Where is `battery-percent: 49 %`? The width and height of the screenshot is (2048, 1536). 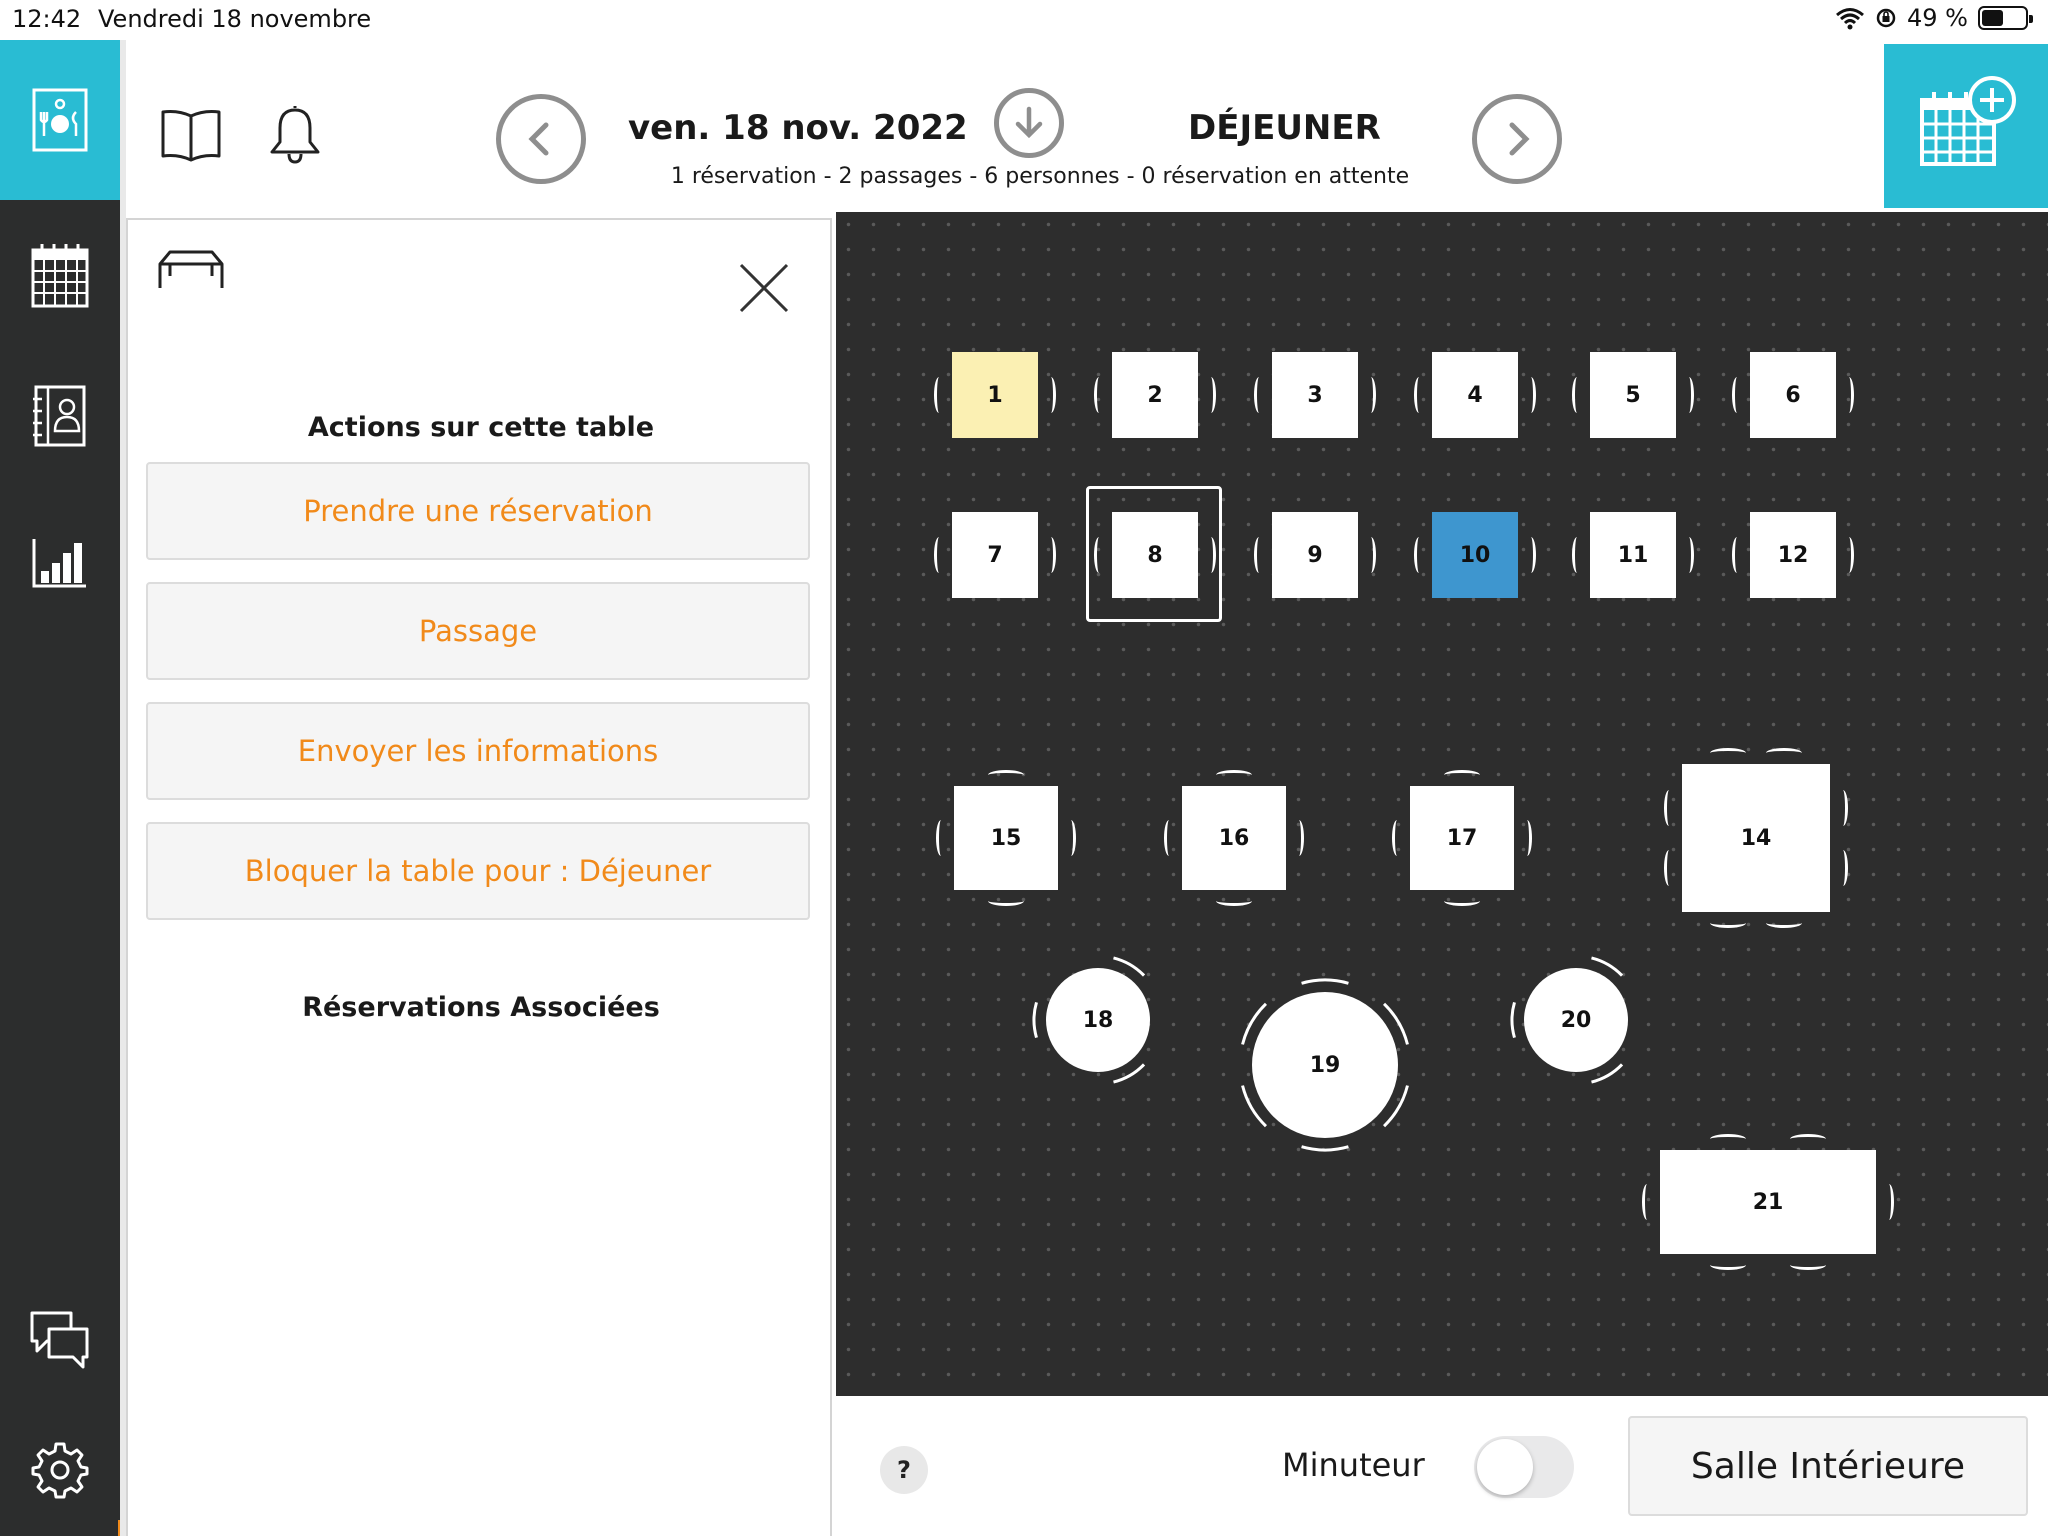
battery-percent: 49 % is located at coordinates (1937, 18).